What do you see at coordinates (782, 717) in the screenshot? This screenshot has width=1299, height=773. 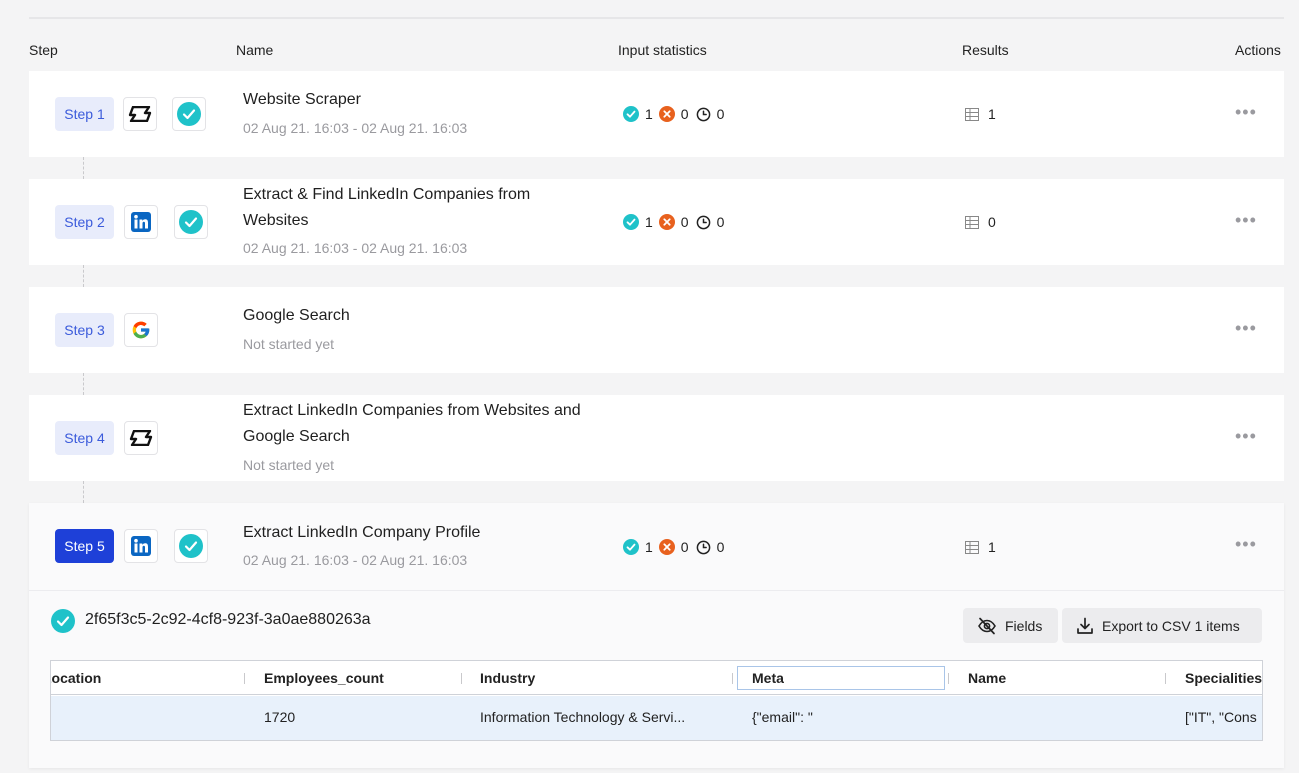 I see `cell-meta: {"email": "` at bounding box center [782, 717].